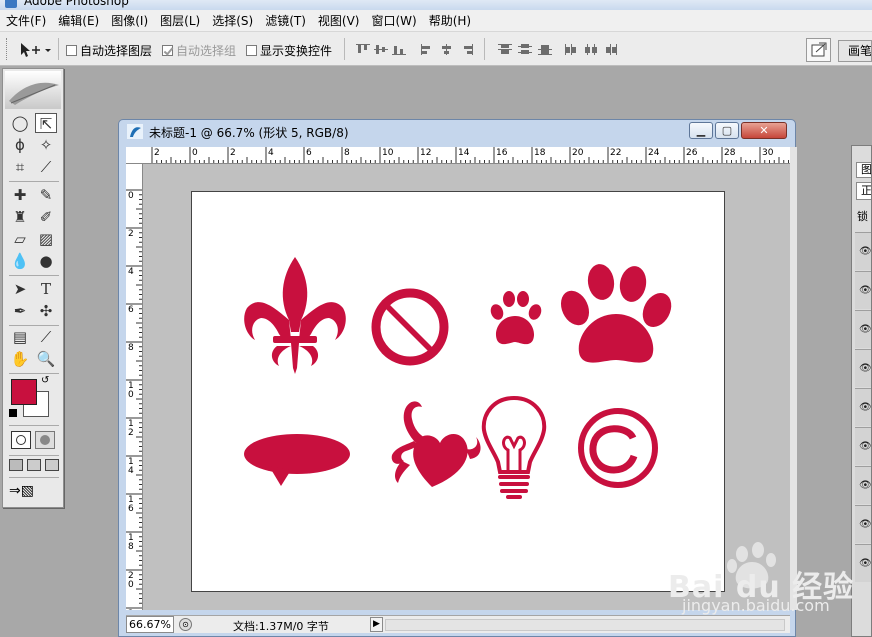  Describe the element at coordinates (20, 359) in the screenshot. I see `hand-tool-icon: ✋` at that location.